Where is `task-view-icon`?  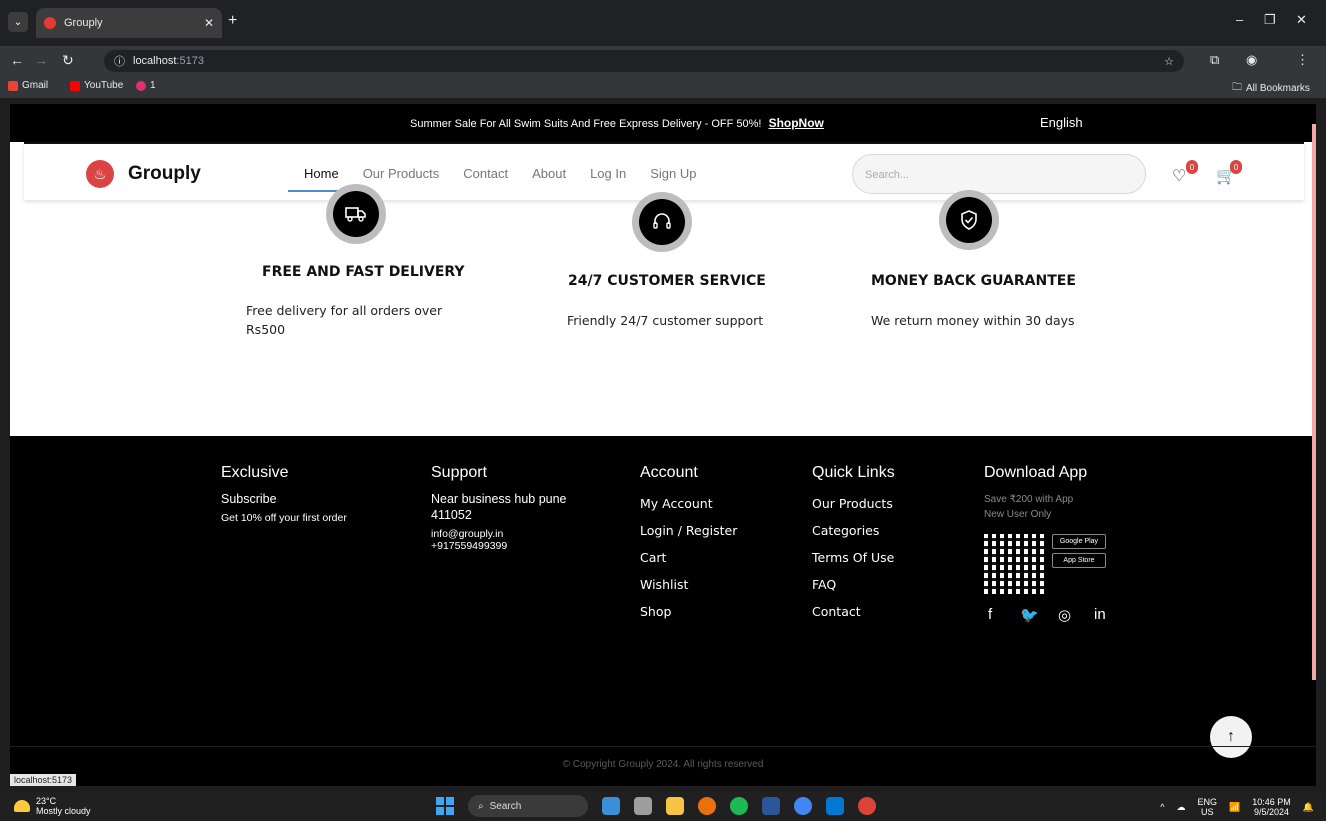
task-view-icon is located at coordinates (643, 806).